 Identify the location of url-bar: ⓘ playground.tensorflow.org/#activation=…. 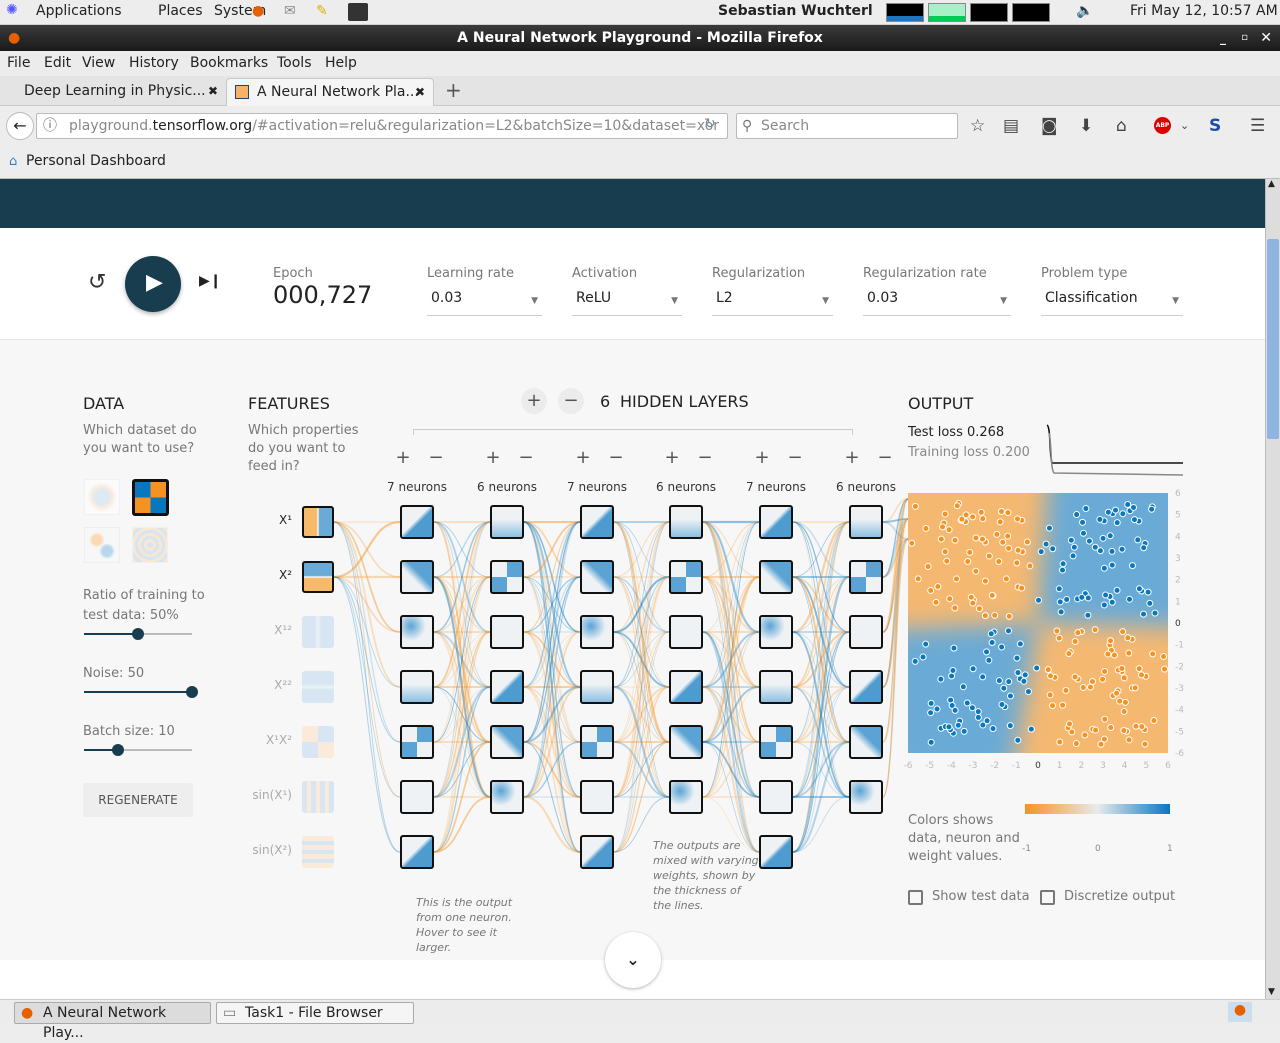
(382, 126).